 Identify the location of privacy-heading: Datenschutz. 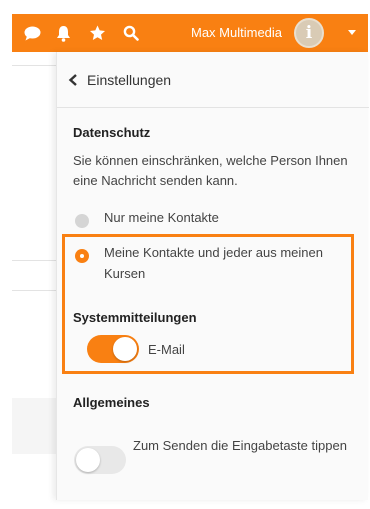
(112, 132).